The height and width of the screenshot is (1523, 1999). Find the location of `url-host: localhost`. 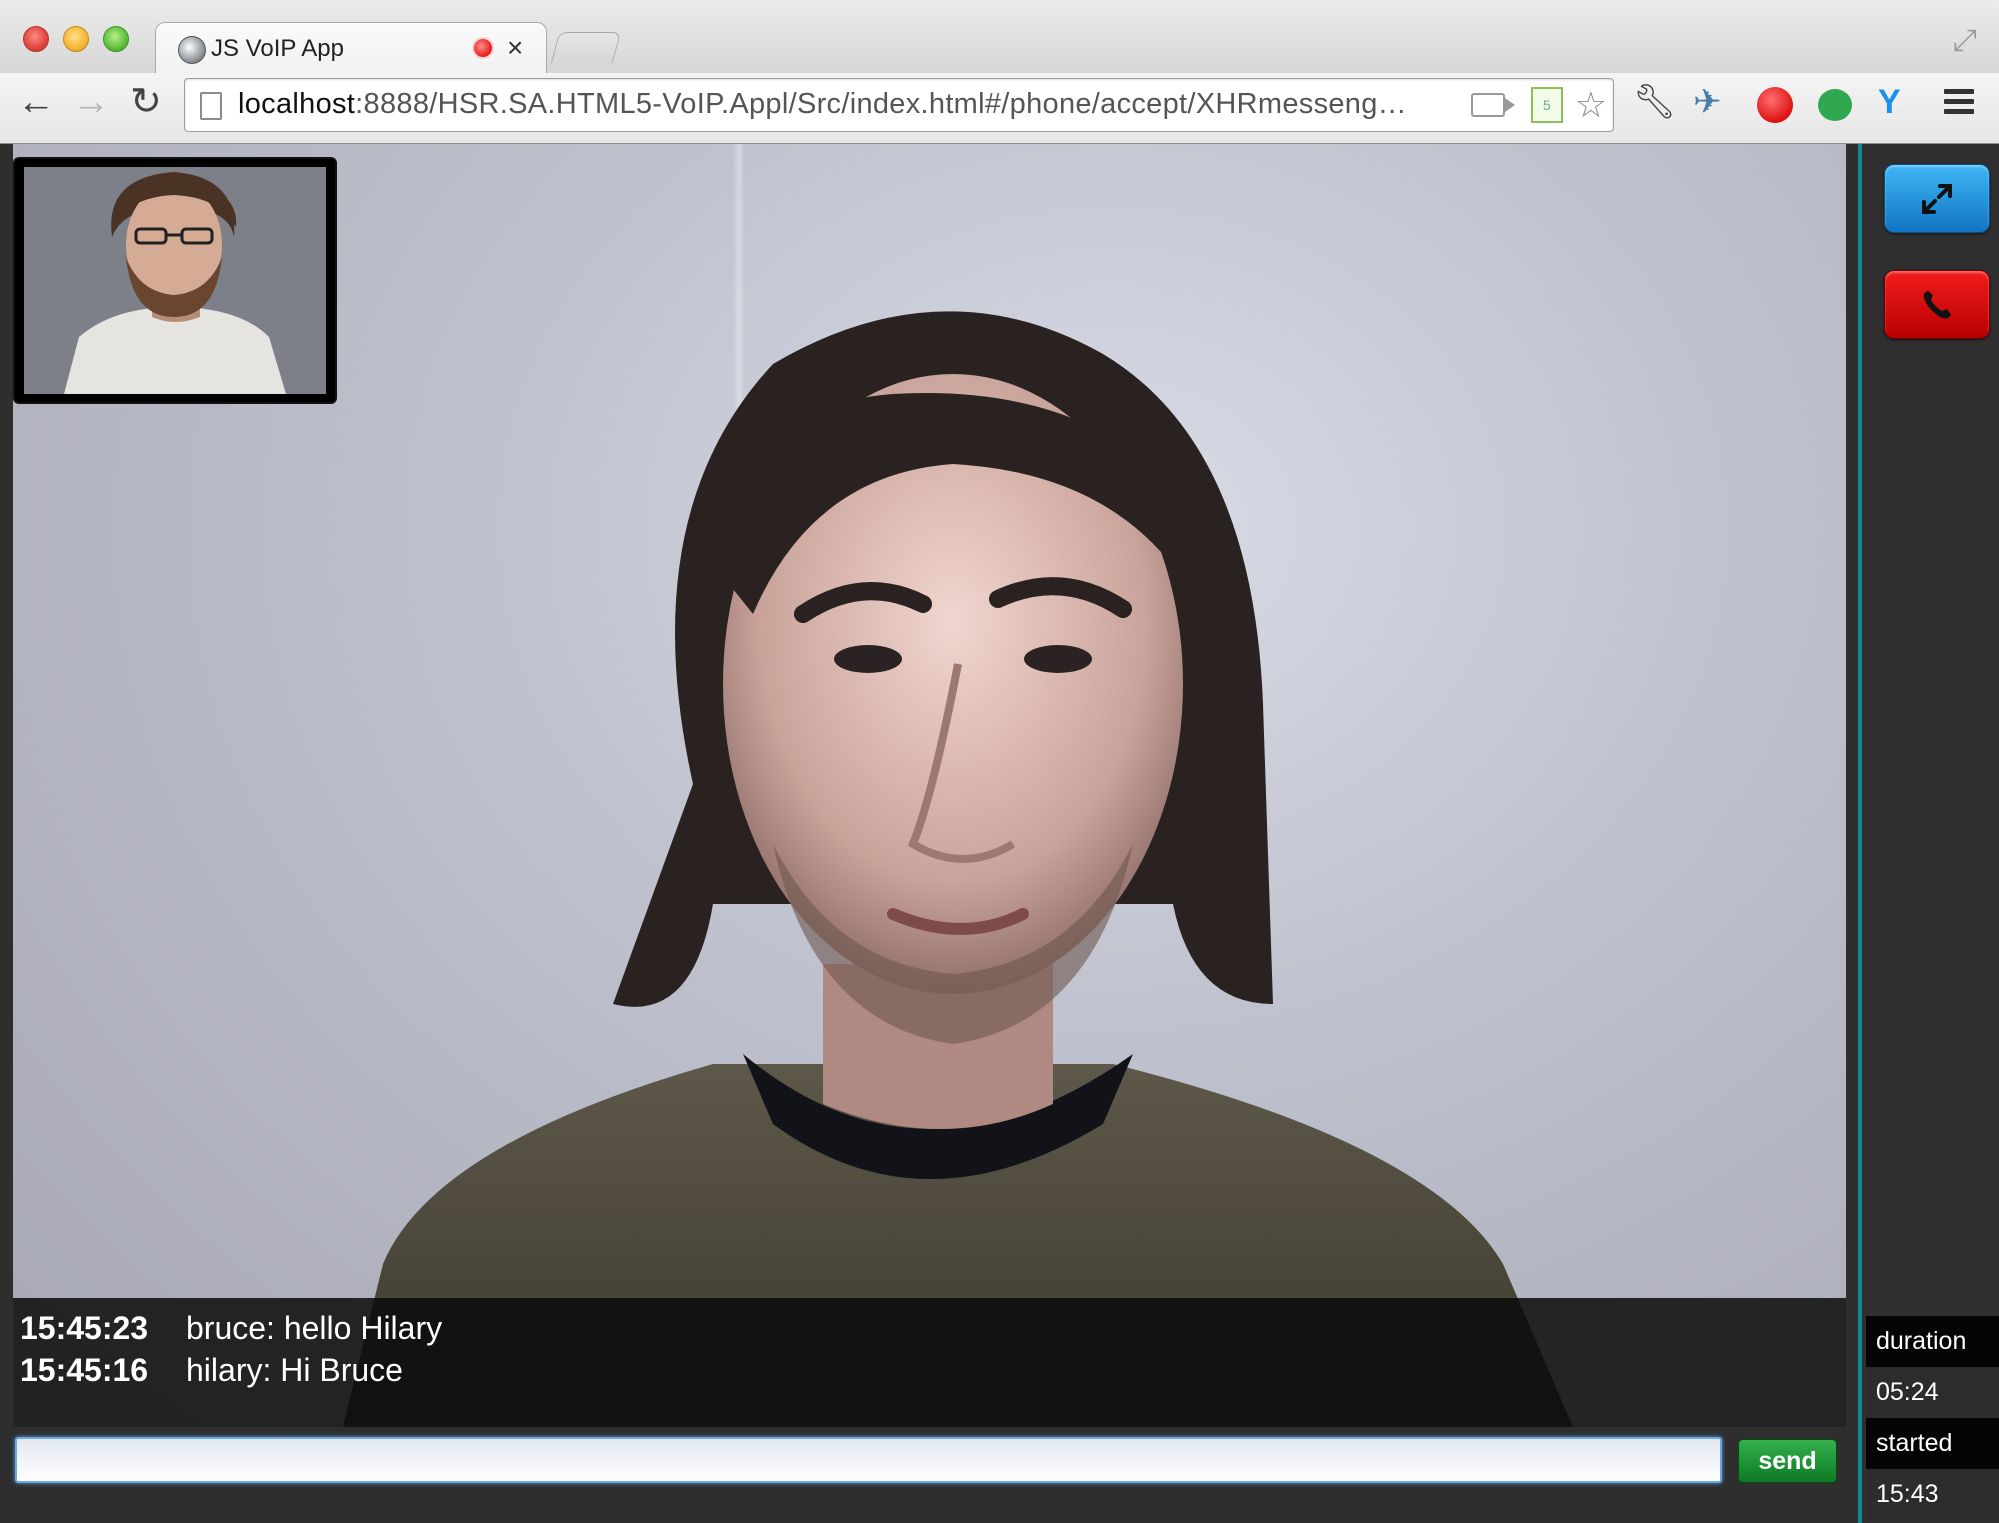

url-host: localhost is located at coordinates (297, 104).